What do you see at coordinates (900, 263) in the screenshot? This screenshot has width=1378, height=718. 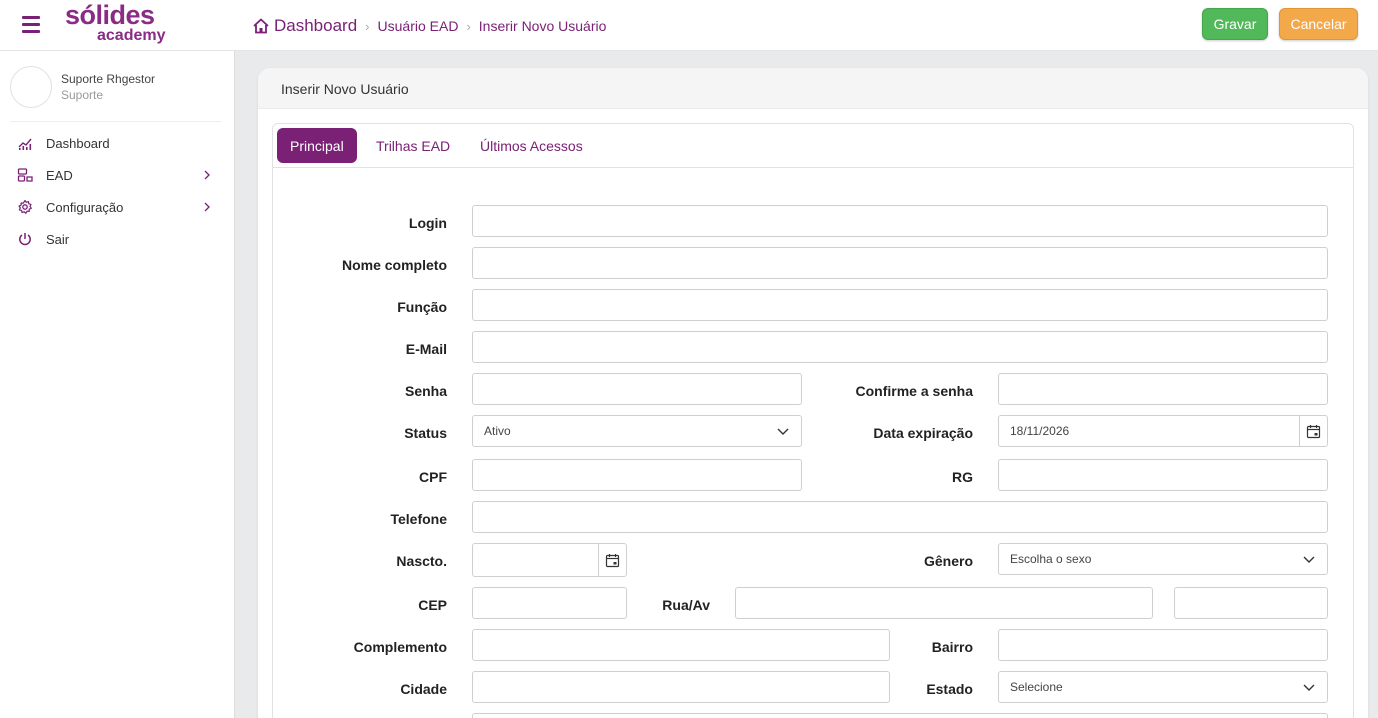 I see `nome-completo-input` at bounding box center [900, 263].